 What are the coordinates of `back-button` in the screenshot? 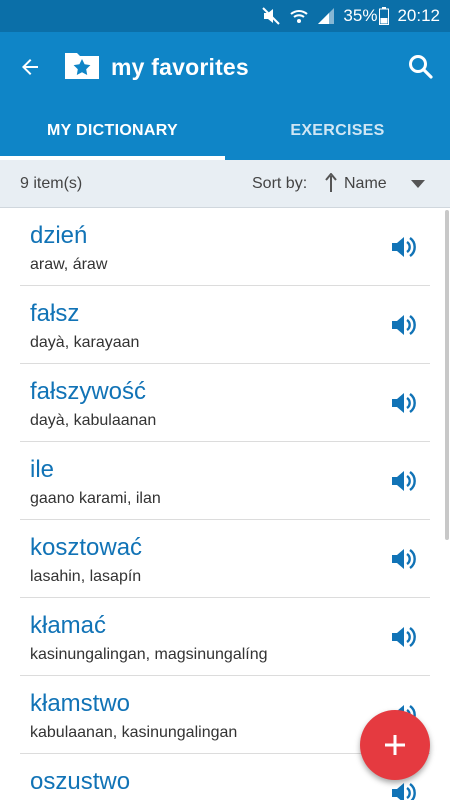 It's located at (30, 67).